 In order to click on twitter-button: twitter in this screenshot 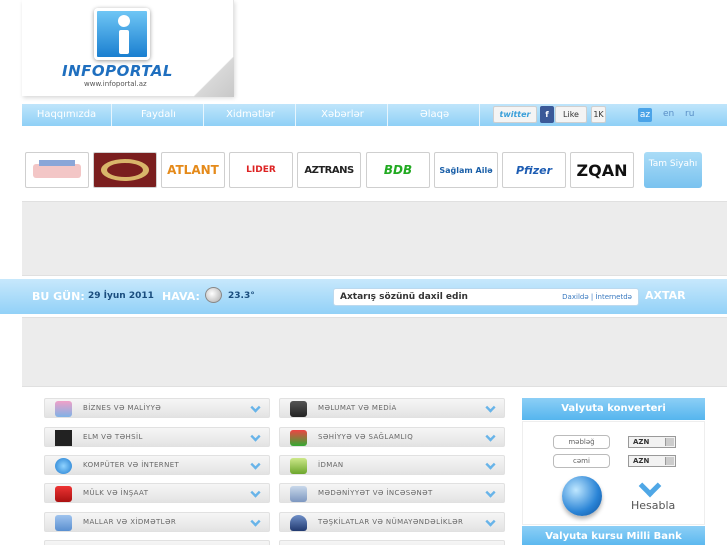, I will do `click(515, 114)`.